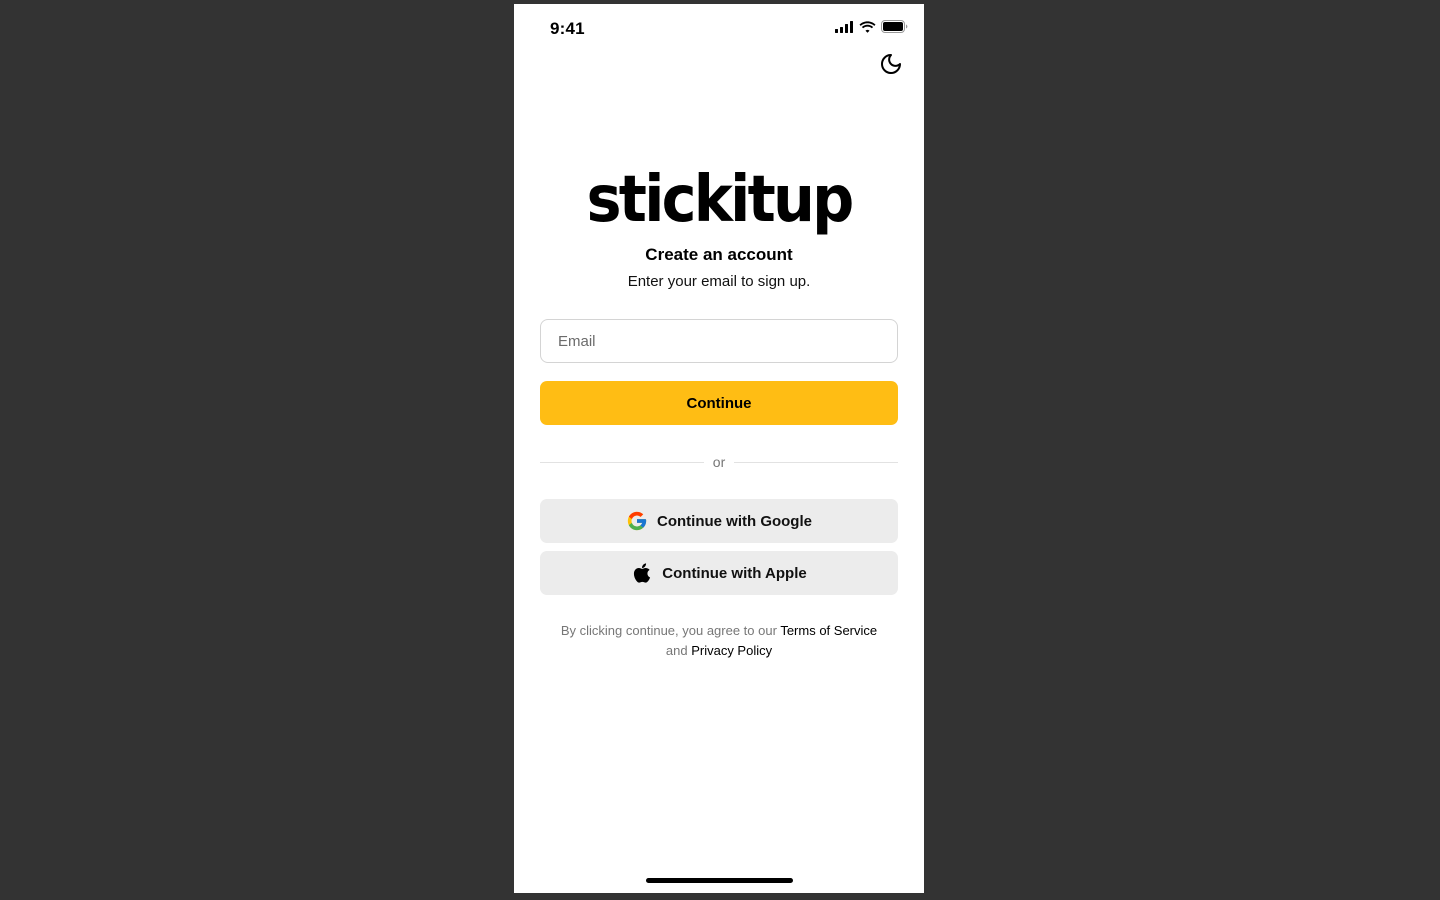  I want to click on home-indicator, so click(719, 880).